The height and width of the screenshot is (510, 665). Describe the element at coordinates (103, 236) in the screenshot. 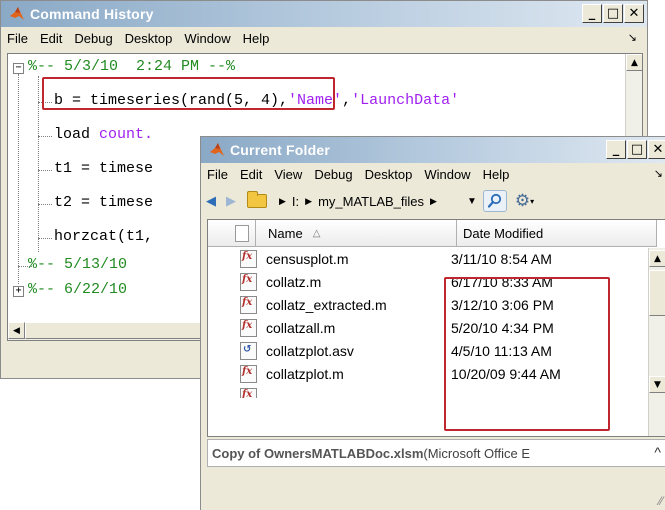

I see `history-command: horzcat(t1,` at that location.